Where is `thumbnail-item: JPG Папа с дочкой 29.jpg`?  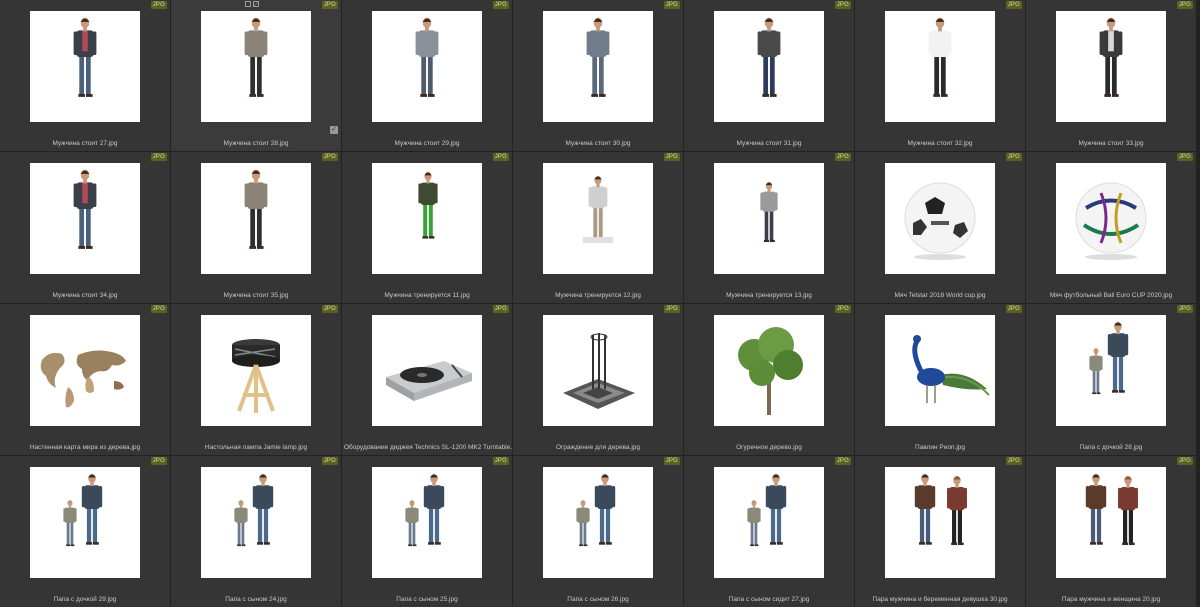
thumbnail-item: JPG Папа с дочкой 29.jpg is located at coordinates (85, 531).